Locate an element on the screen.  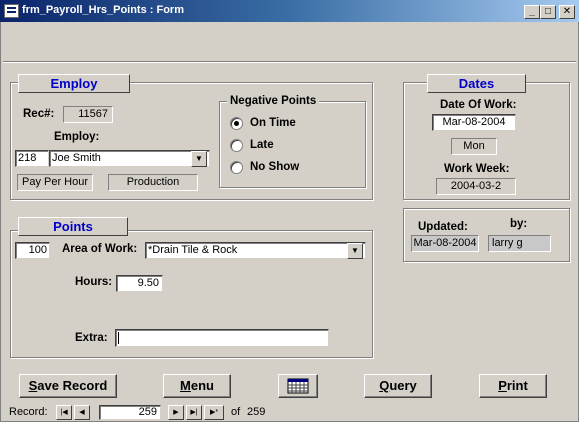
area-of-work-label: Area of Work: is located at coordinates (100, 249).